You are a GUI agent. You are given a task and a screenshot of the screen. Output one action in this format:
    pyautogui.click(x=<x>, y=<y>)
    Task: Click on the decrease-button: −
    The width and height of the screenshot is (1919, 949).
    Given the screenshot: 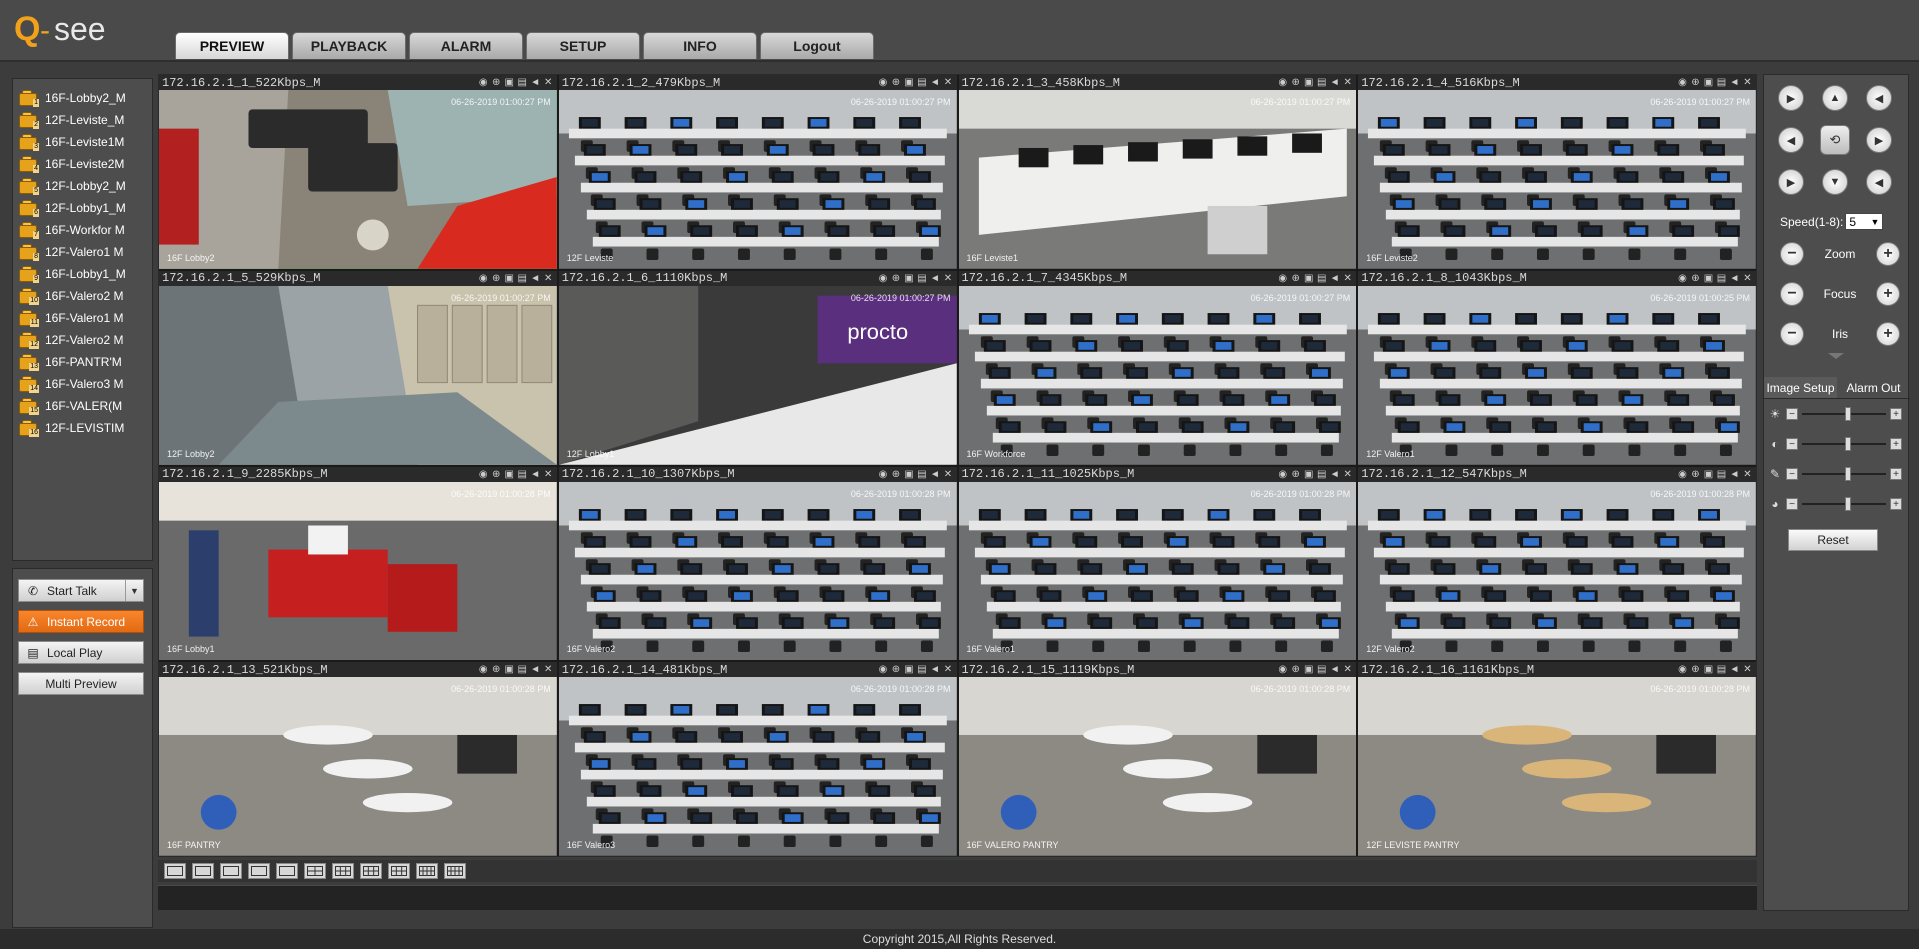 What is the action you would take?
    pyautogui.click(x=1792, y=474)
    